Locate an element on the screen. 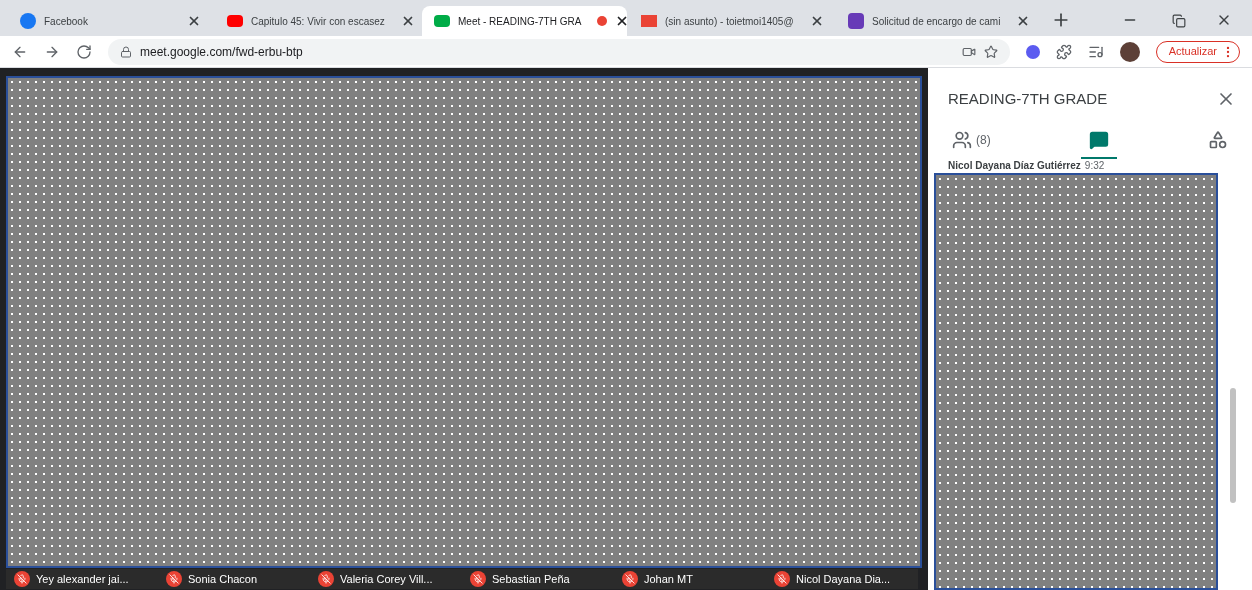  tab-title: Facebook is located at coordinates (66, 21).